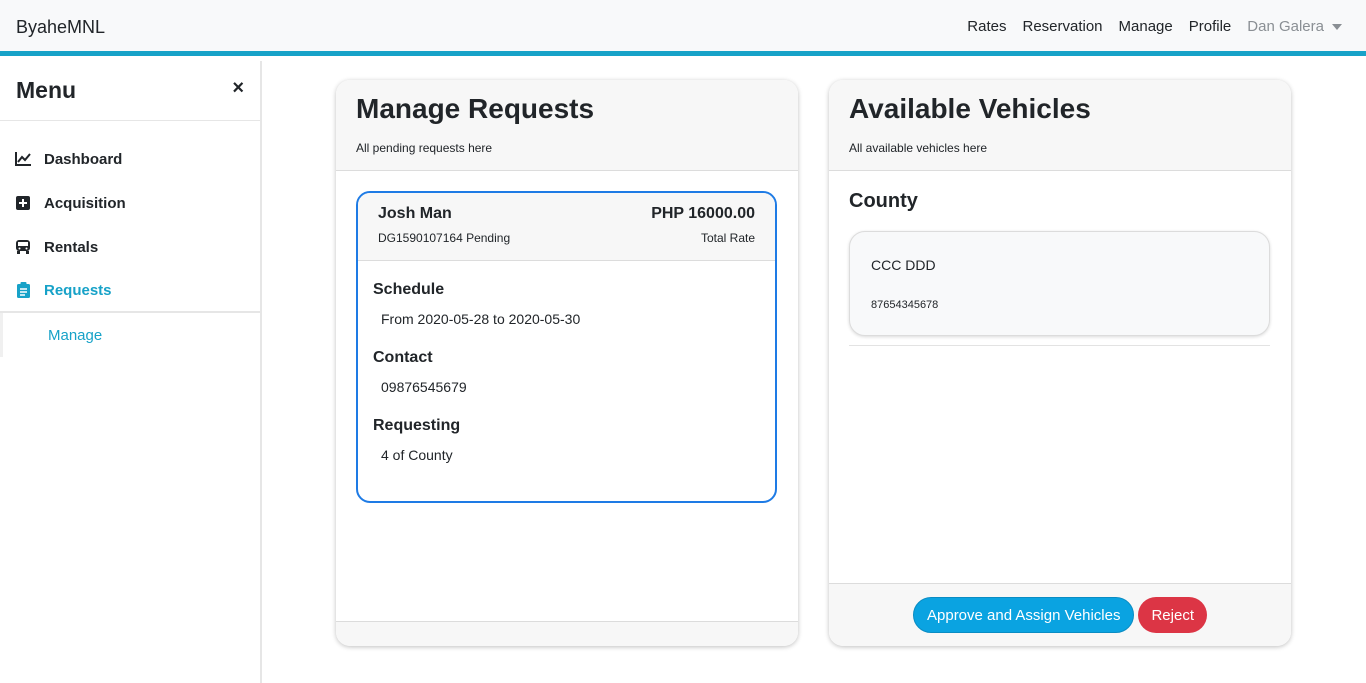 Image resolution: width=1366 pixels, height=683 pixels. Describe the element at coordinates (60, 27) in the screenshot. I see `brand-link: ByaheMNL` at that location.